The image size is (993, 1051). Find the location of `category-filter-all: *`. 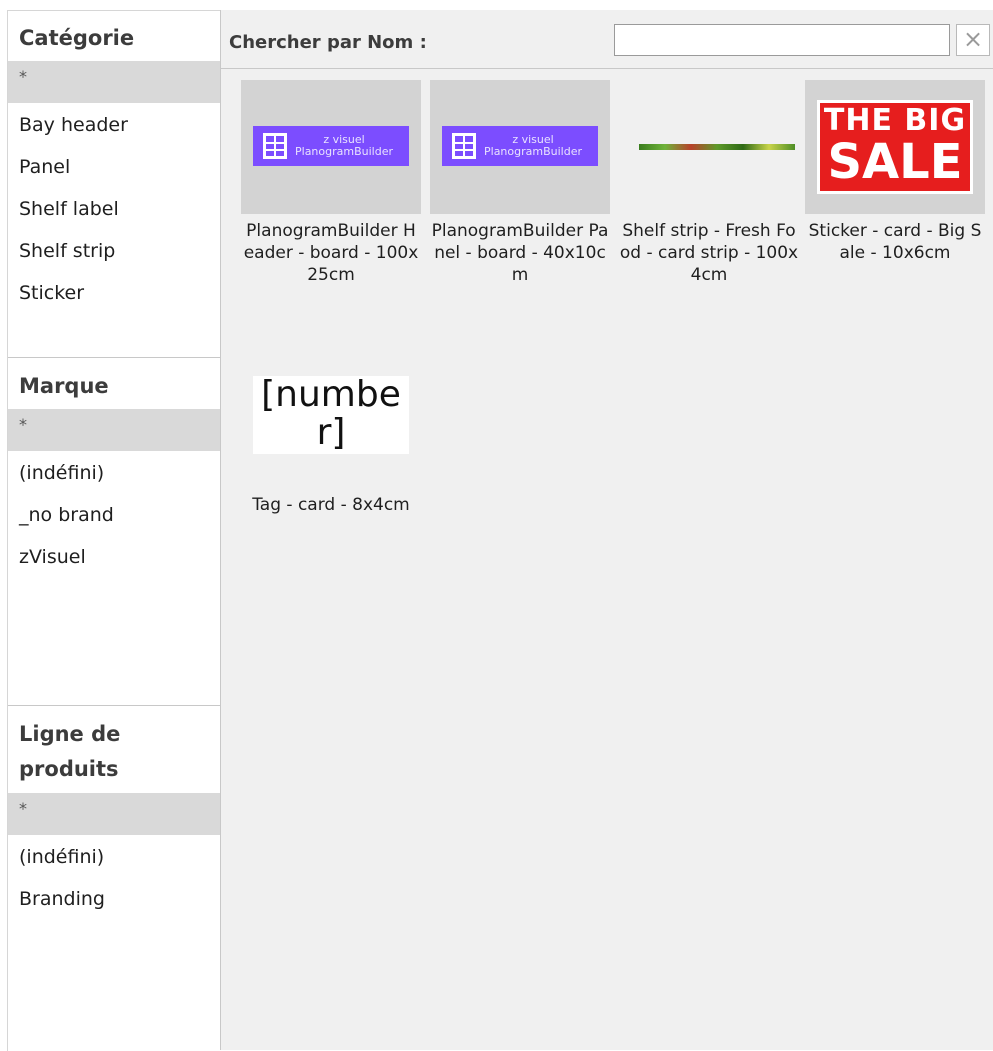

category-filter-all: * is located at coordinates (114, 82).